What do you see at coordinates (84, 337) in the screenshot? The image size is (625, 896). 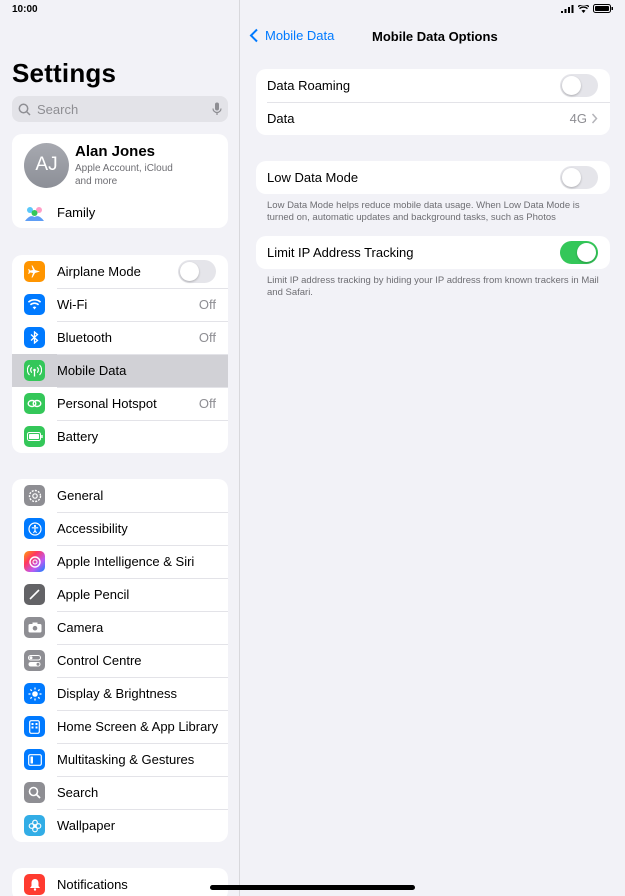 I see `sidebar-item-label: Bluetooth` at bounding box center [84, 337].